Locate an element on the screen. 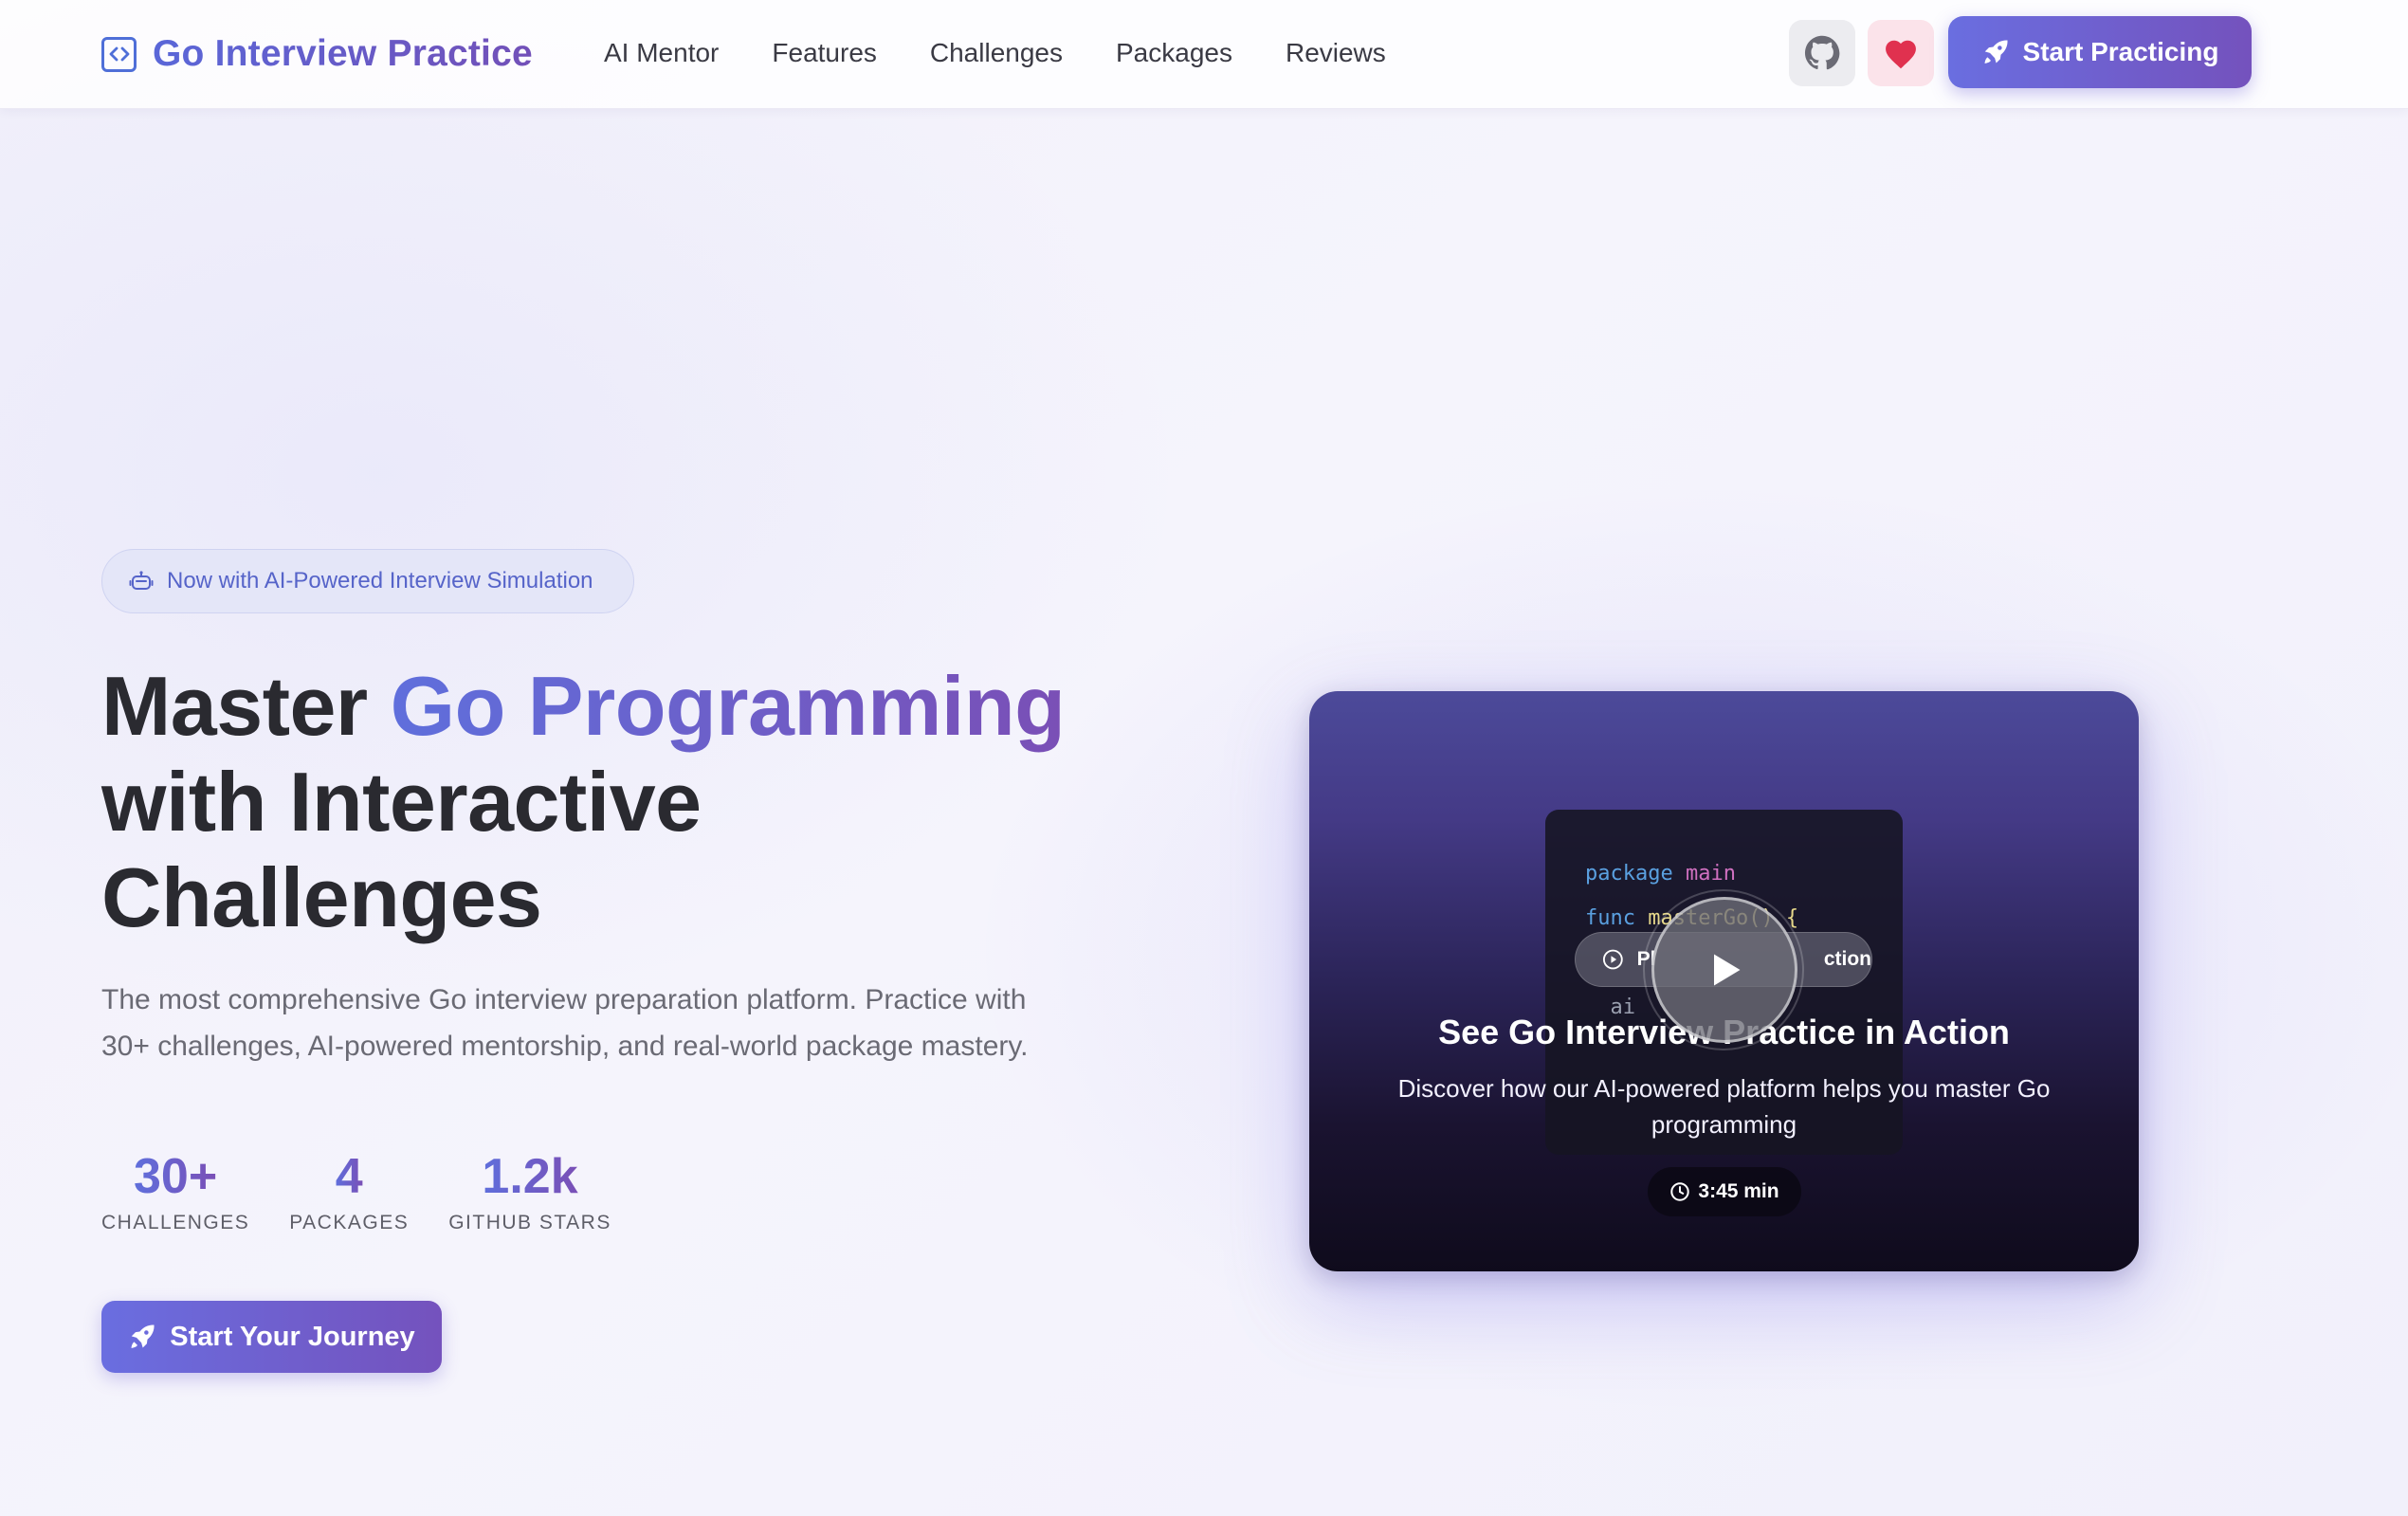 Image resolution: width=2408 pixels, height=1516 pixels. nav-link-packages: Packages is located at coordinates (1174, 53).